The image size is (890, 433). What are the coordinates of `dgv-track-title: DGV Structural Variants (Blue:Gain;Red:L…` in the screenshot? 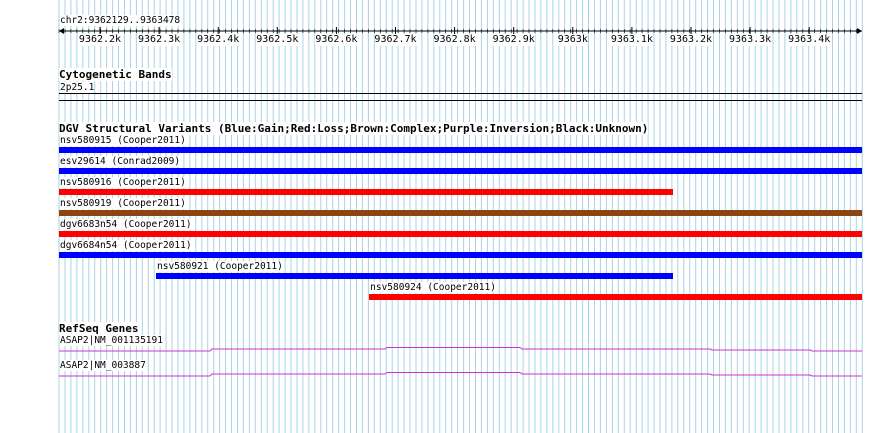 It's located at (354, 128).